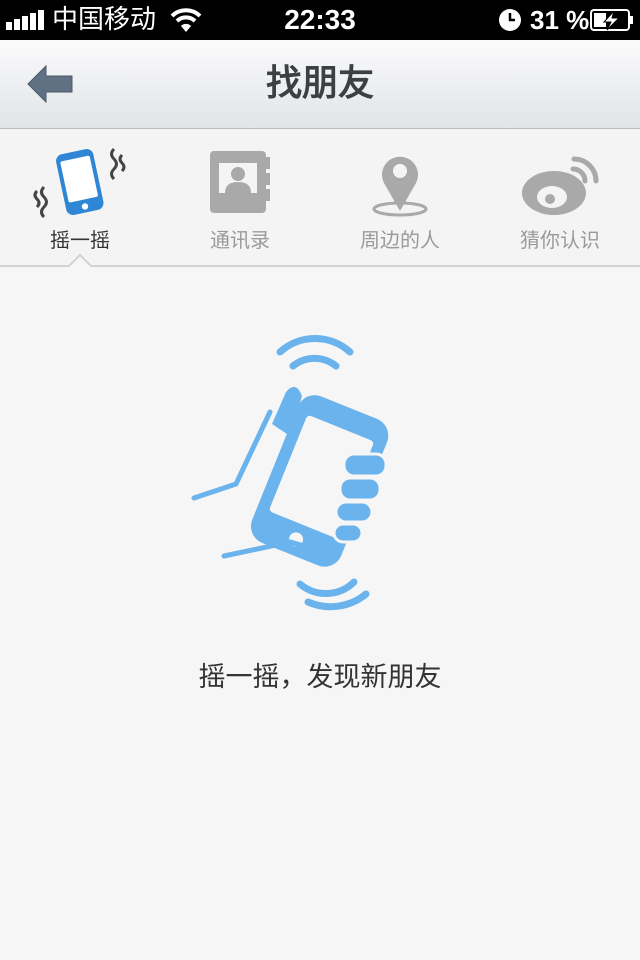 The height and width of the screenshot is (960, 640). I want to click on status-bar: 中国移动 22:33 31 %, so click(320, 20).